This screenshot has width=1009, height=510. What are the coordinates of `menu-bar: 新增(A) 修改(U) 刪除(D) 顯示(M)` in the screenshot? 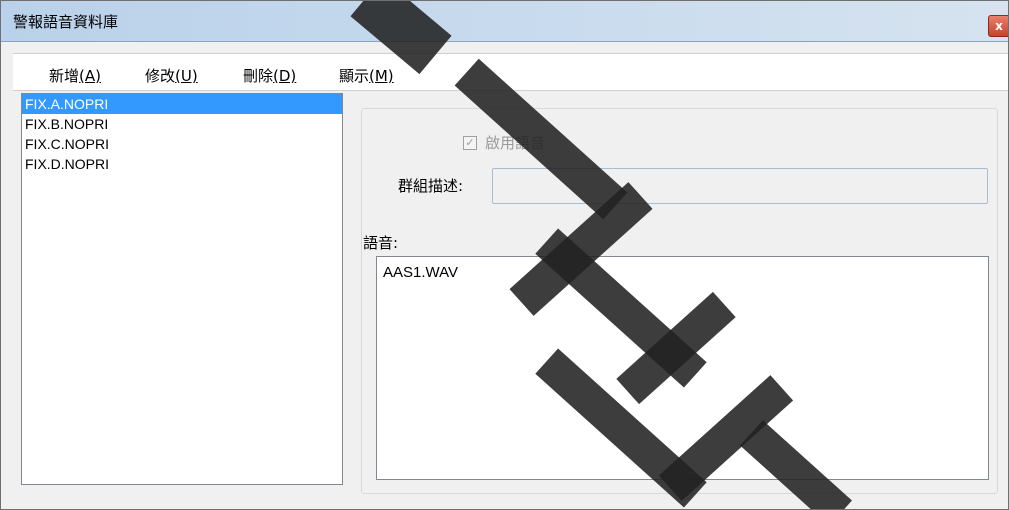 It's located at (510, 72).